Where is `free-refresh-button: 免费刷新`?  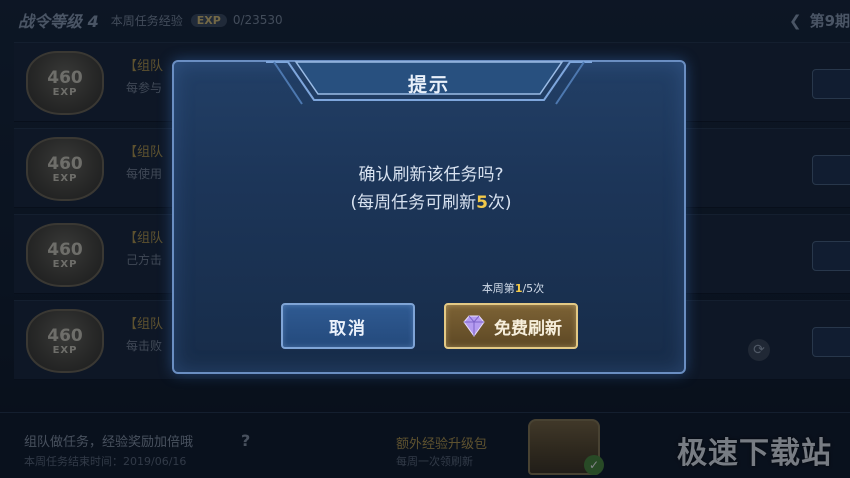
free-refresh-button: 免费刷新 is located at coordinates (511, 326).